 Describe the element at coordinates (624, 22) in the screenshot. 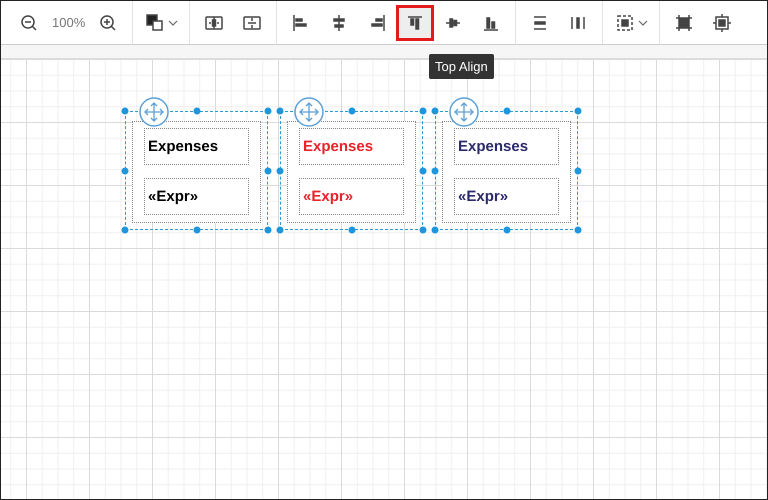

I see `selection-icon` at that location.